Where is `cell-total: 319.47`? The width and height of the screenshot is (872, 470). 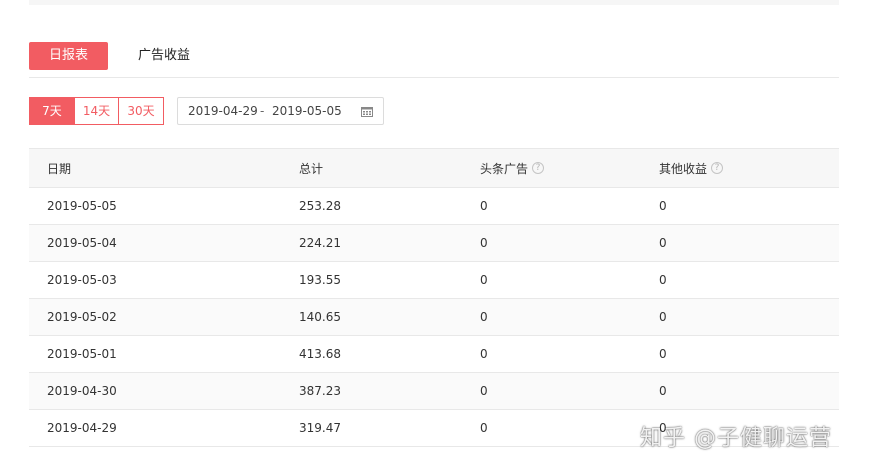 cell-total: 319.47 is located at coordinates (320, 428).